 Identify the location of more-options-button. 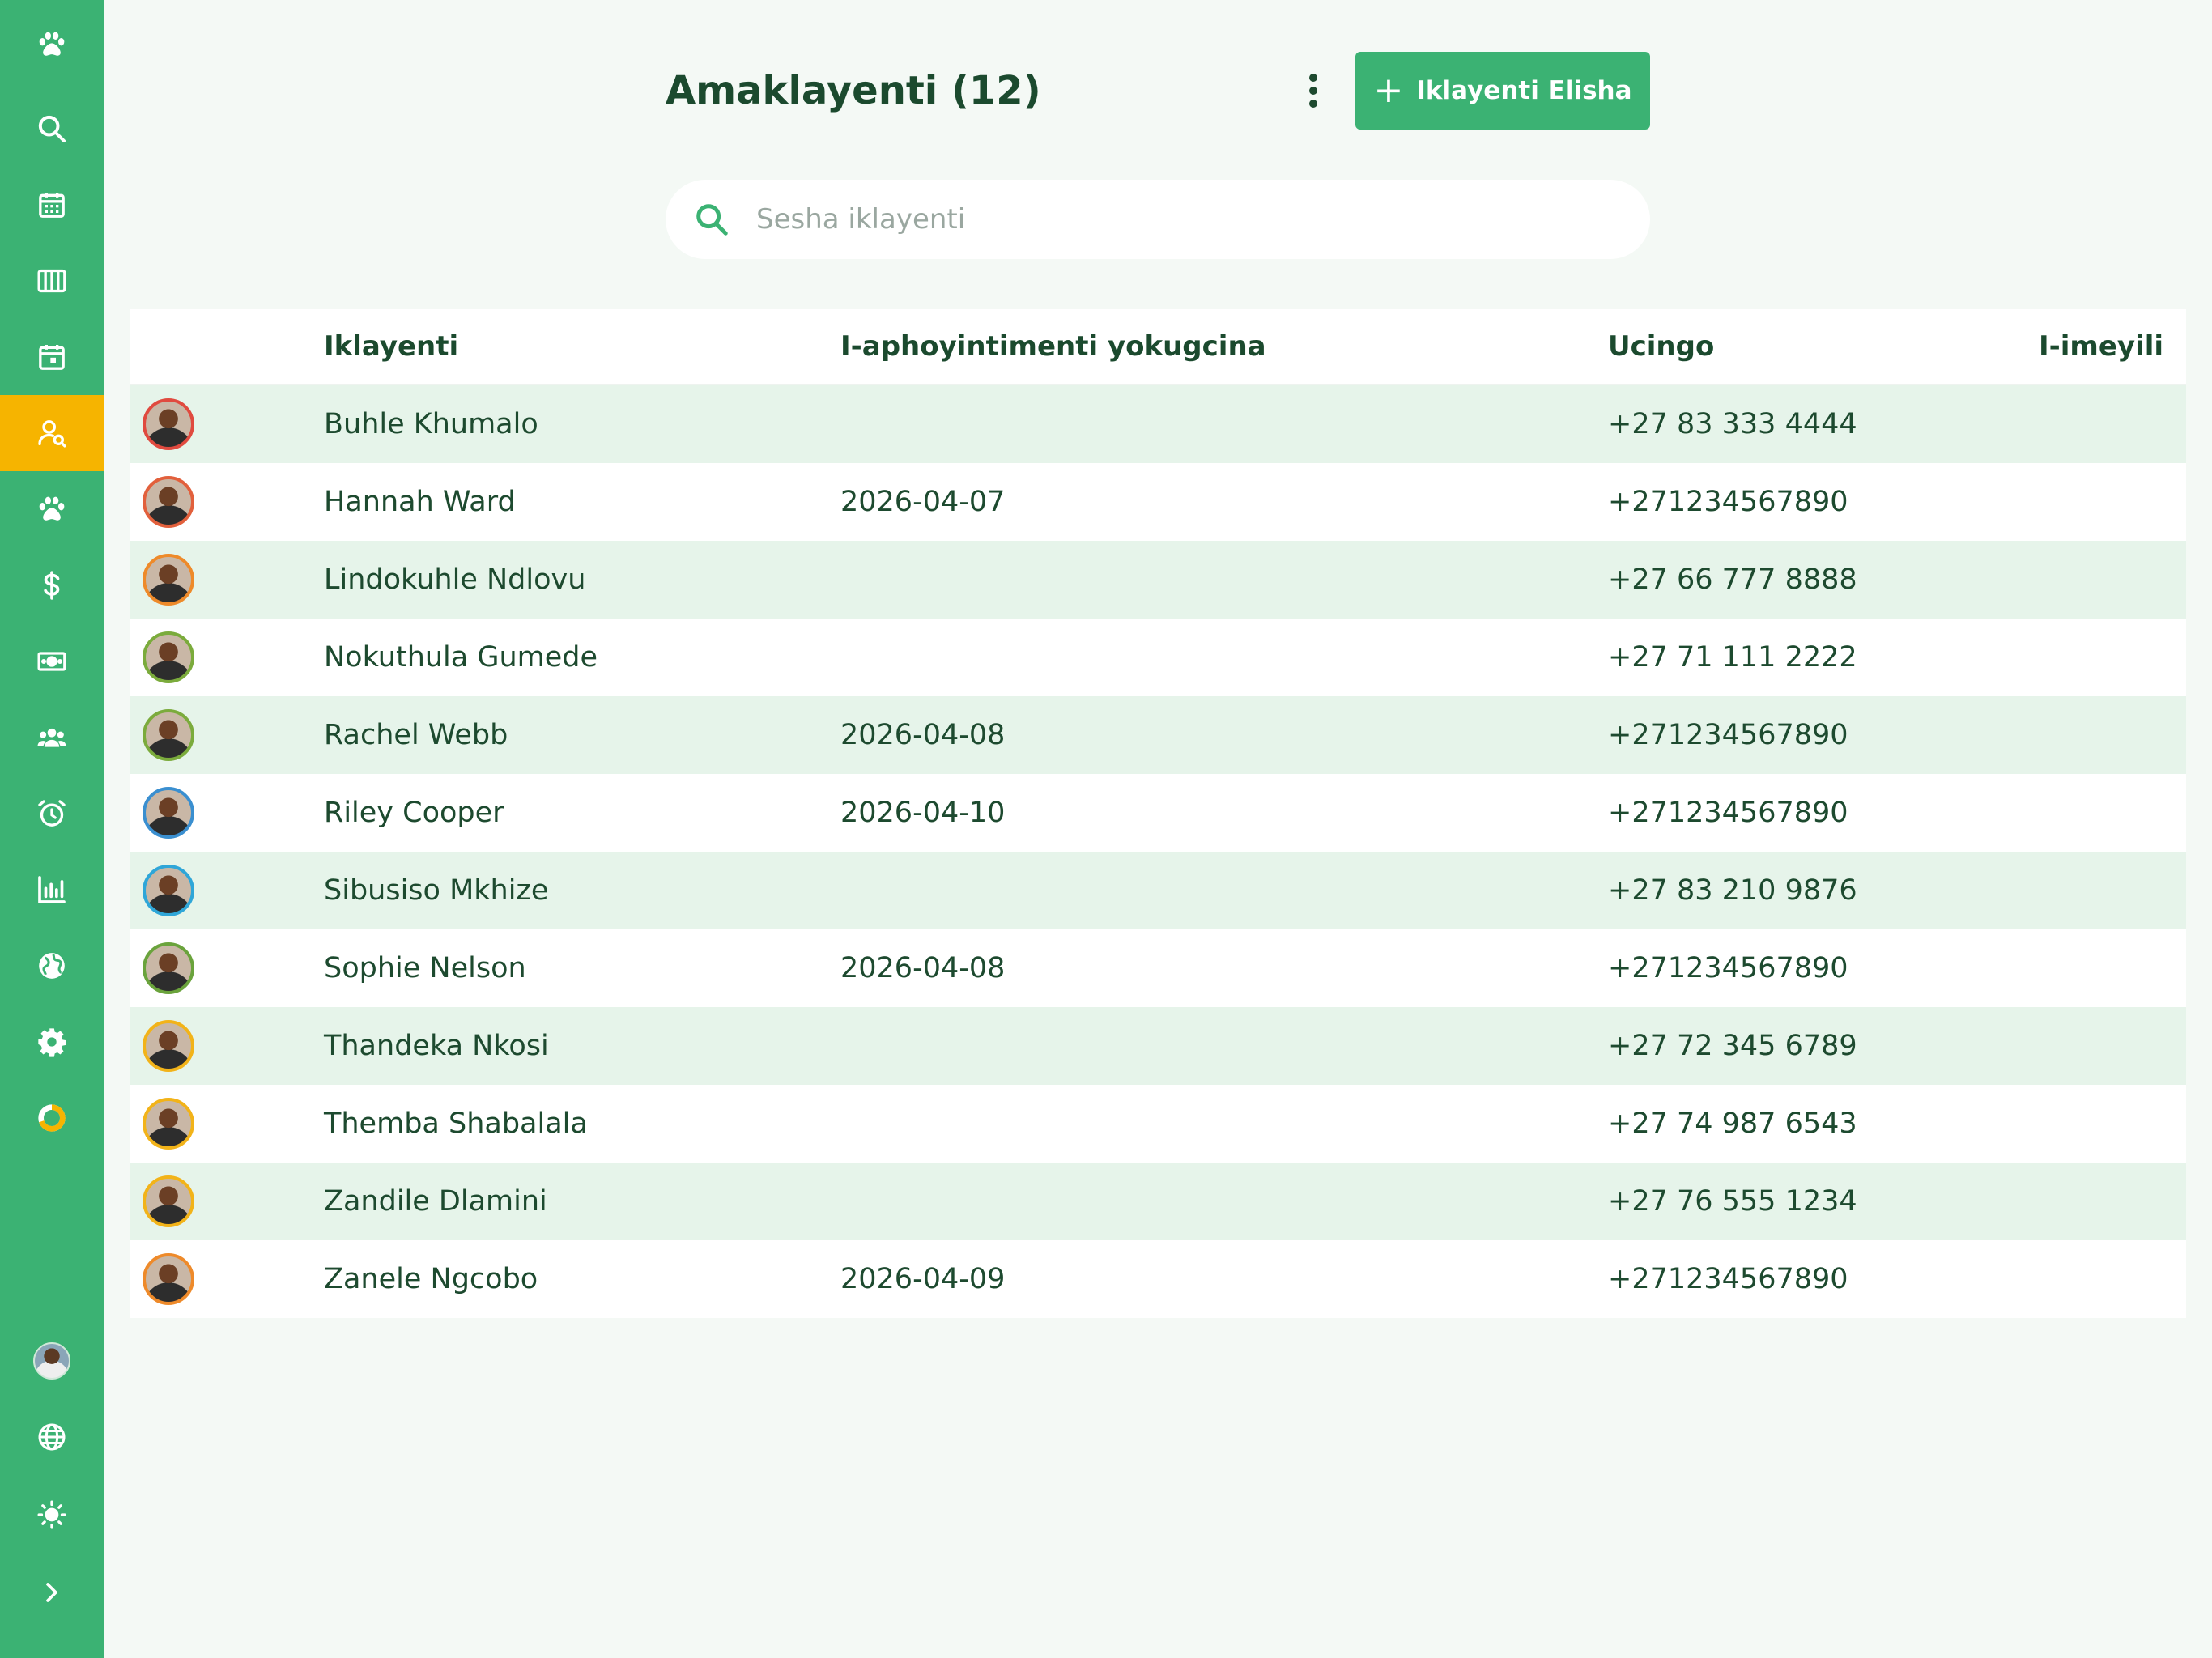
(1314, 91).